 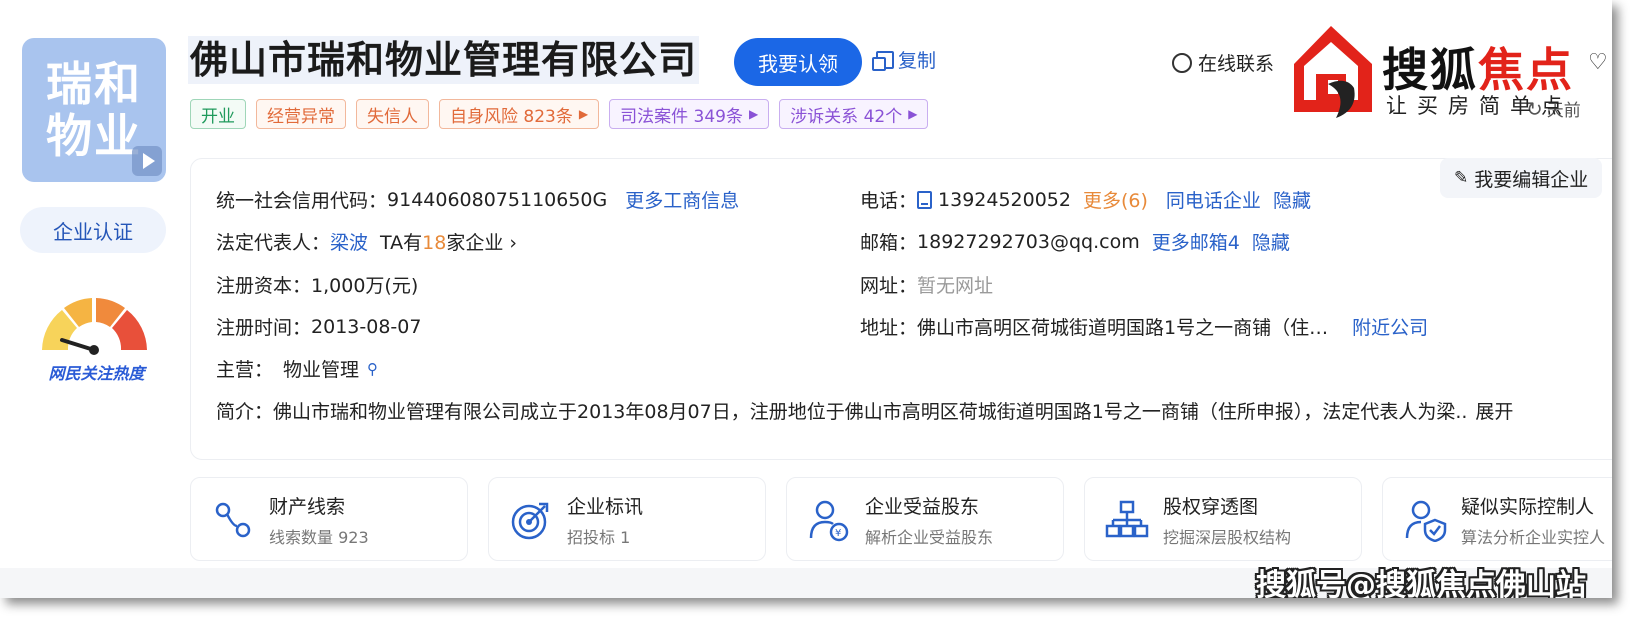 I want to click on legal-rep-row: 法定代表人： 梁波 TA有18家企业 ›, so click(x=366, y=241).